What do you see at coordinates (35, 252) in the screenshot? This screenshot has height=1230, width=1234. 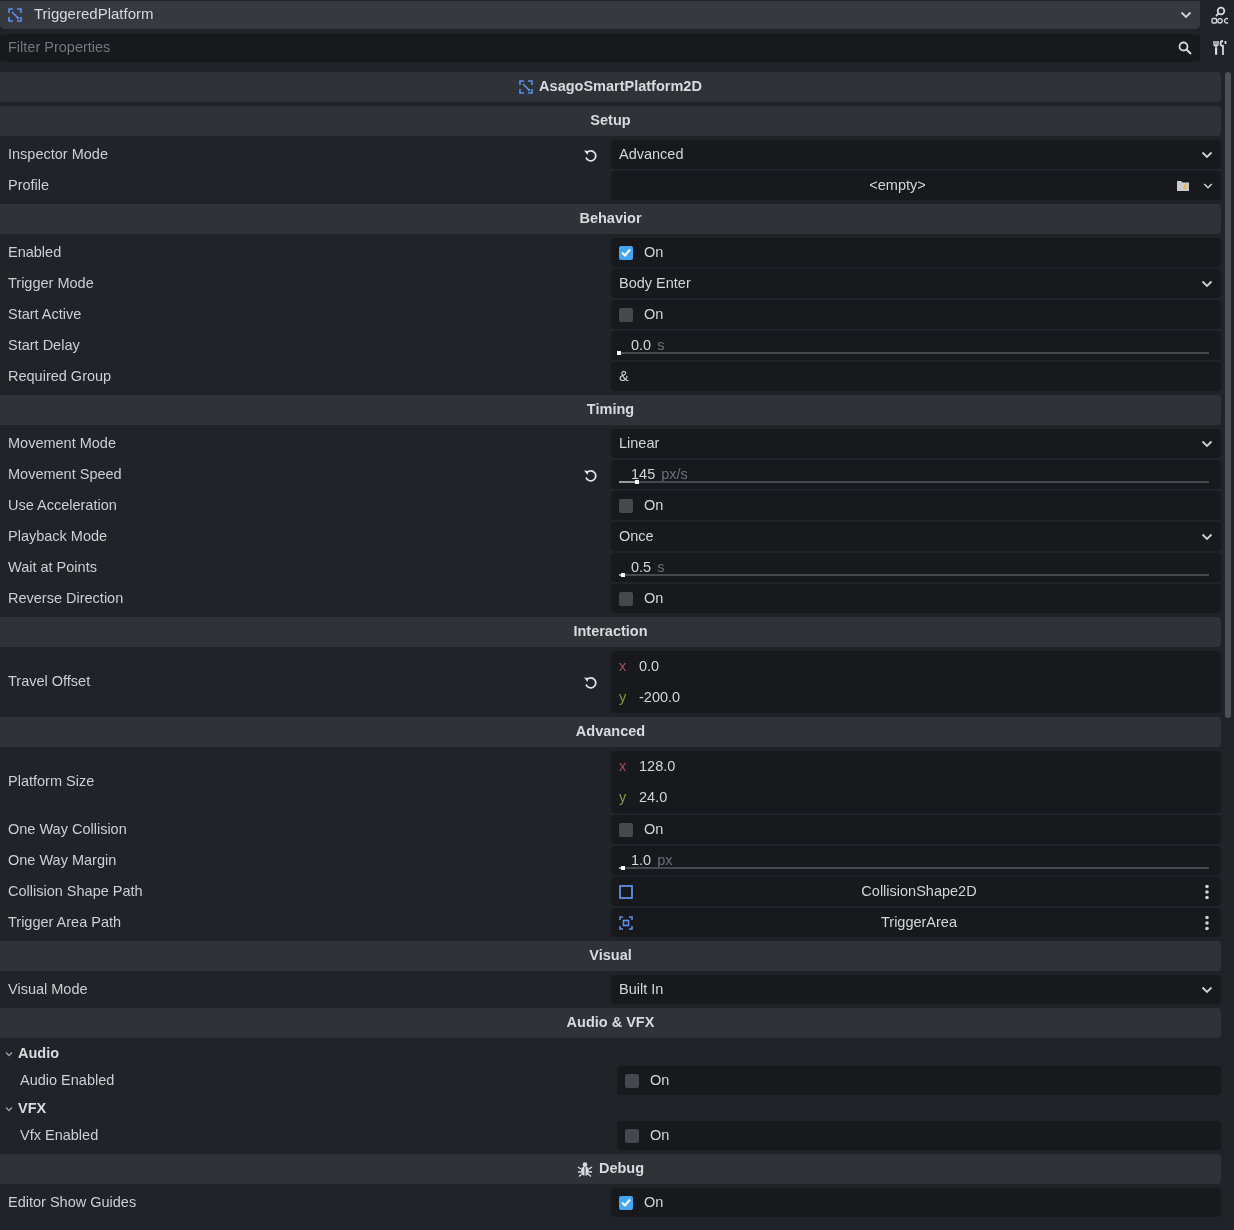 I see `property-label: Enabled` at bounding box center [35, 252].